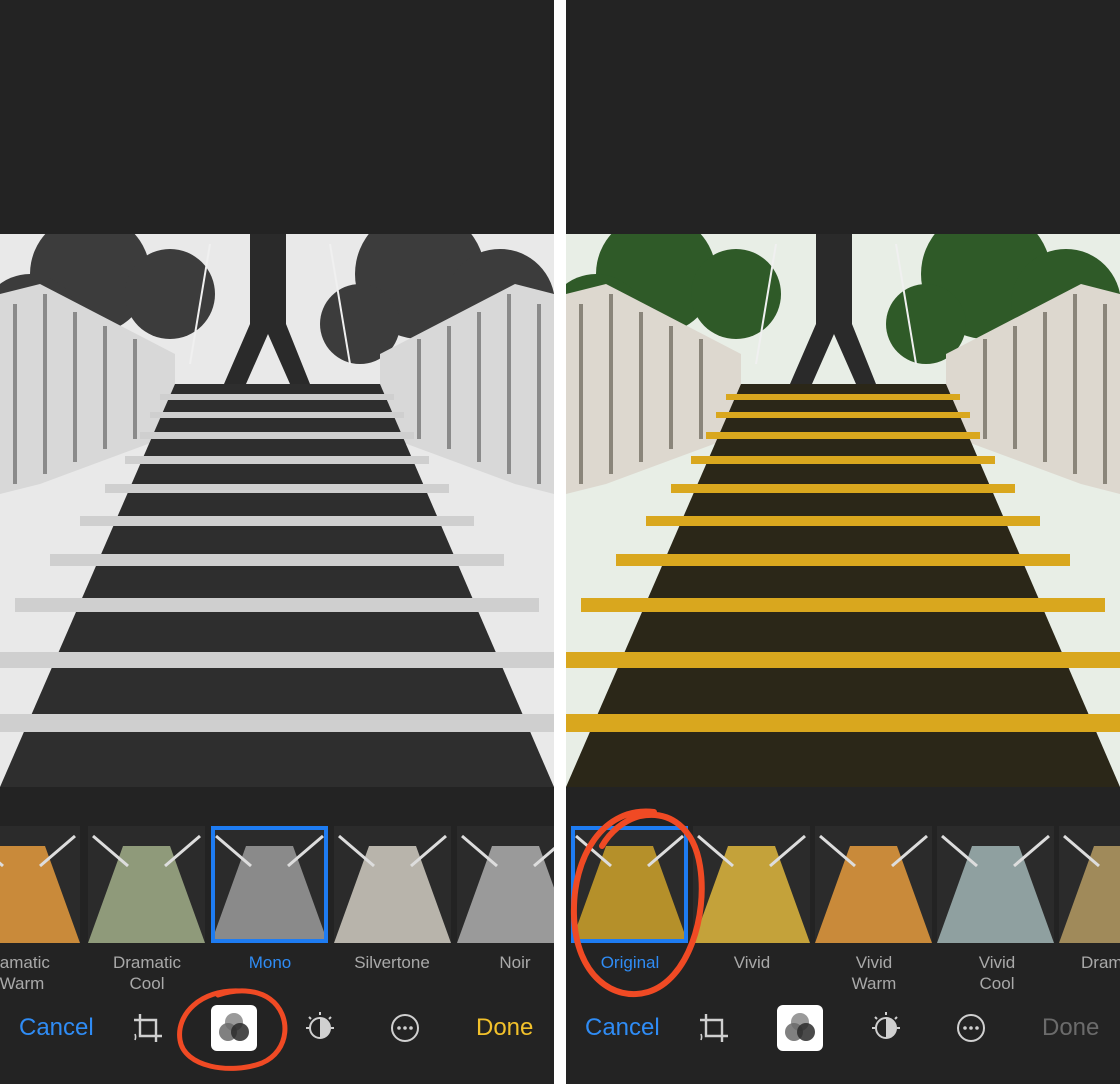 The image size is (1120, 1084). What do you see at coordinates (997, 973) in the screenshot?
I see `filter-label-vivid-cool: Vivid Cool` at bounding box center [997, 973].